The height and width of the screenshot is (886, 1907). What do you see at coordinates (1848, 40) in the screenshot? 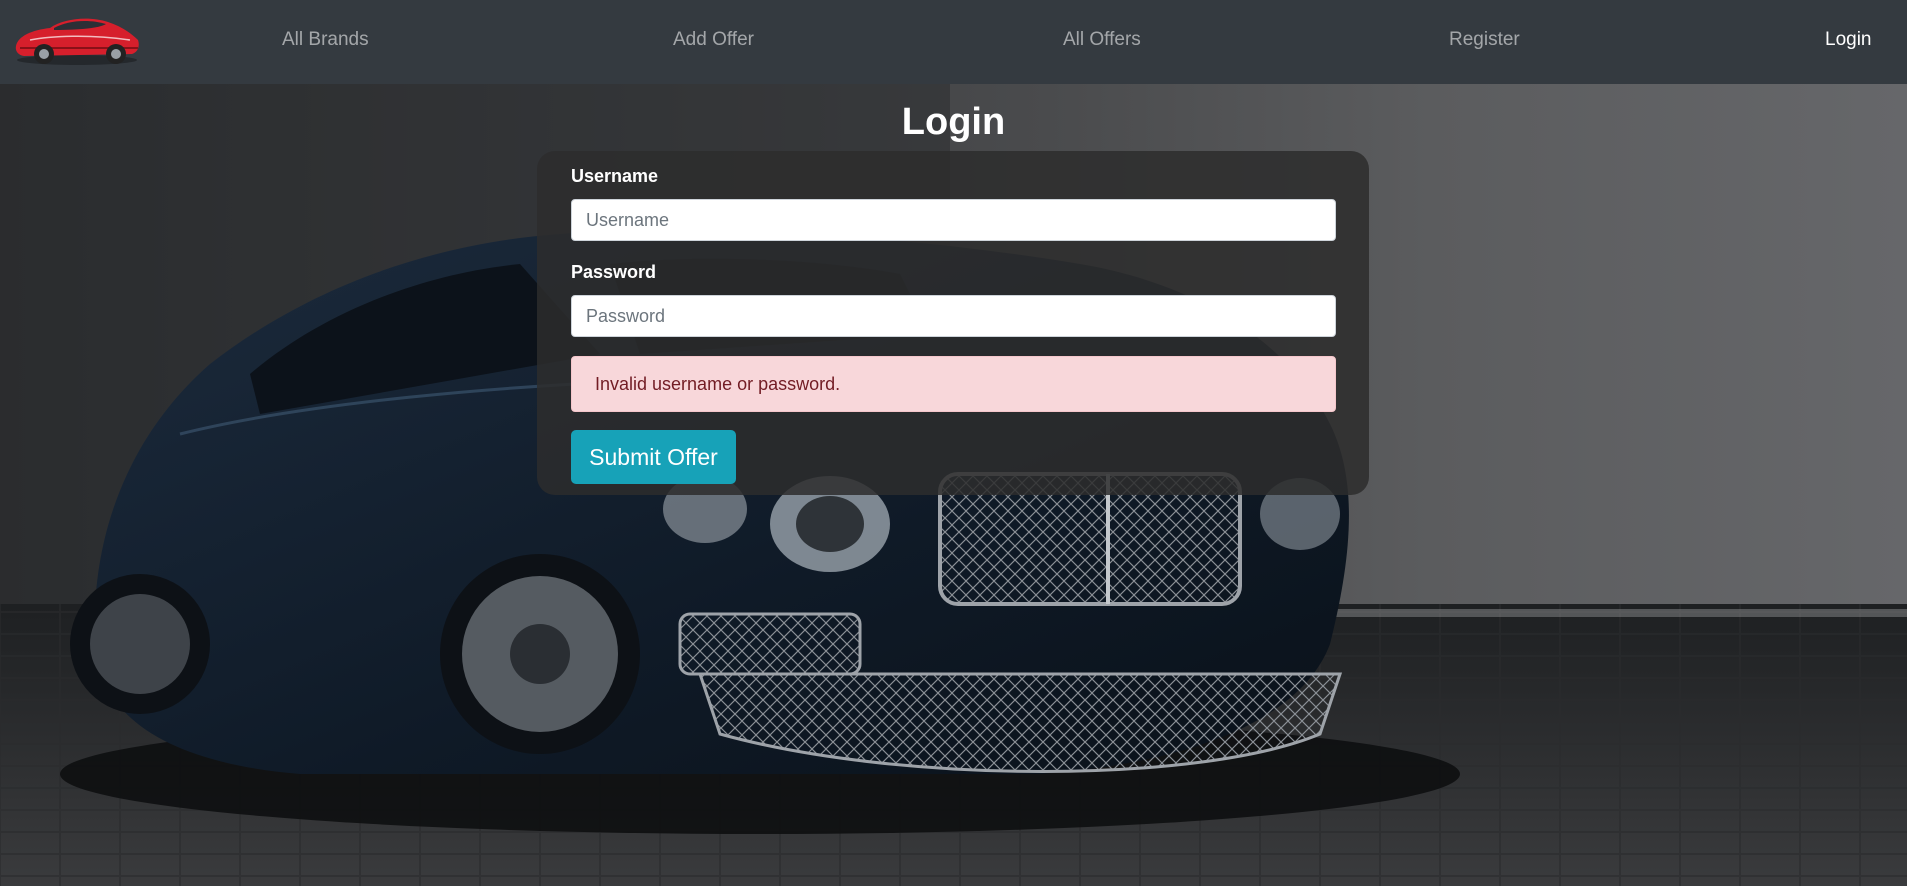
I see `nav-link-login: Login` at bounding box center [1848, 40].